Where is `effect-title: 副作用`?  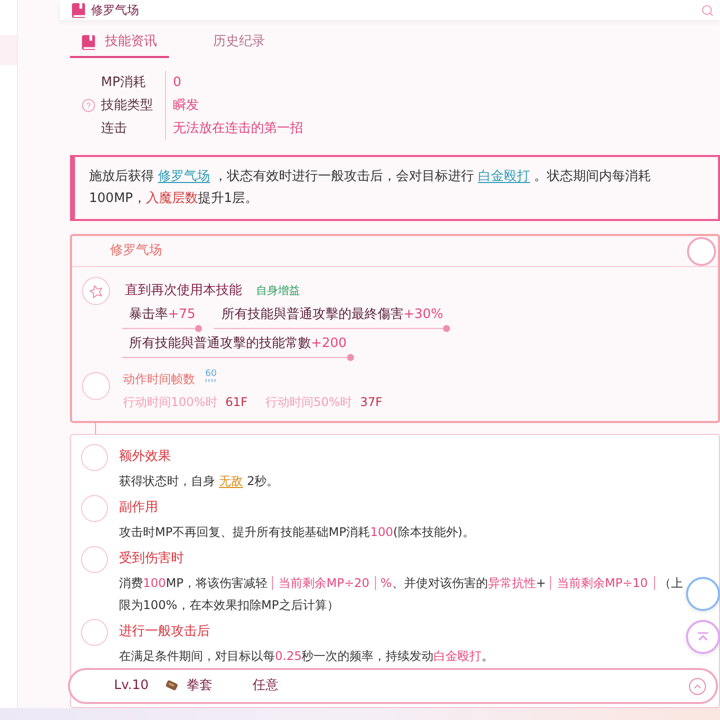 effect-title: 副作用 is located at coordinates (139, 508).